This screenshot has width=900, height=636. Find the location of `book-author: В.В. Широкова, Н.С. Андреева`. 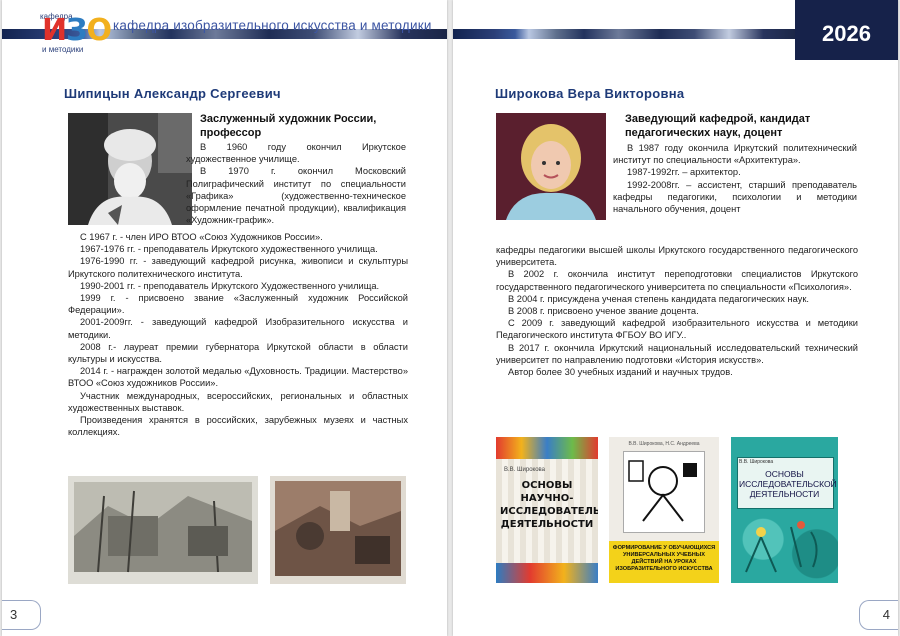

book-author: В.В. Широкова, Н.С. Андреева is located at coordinates (664, 444).